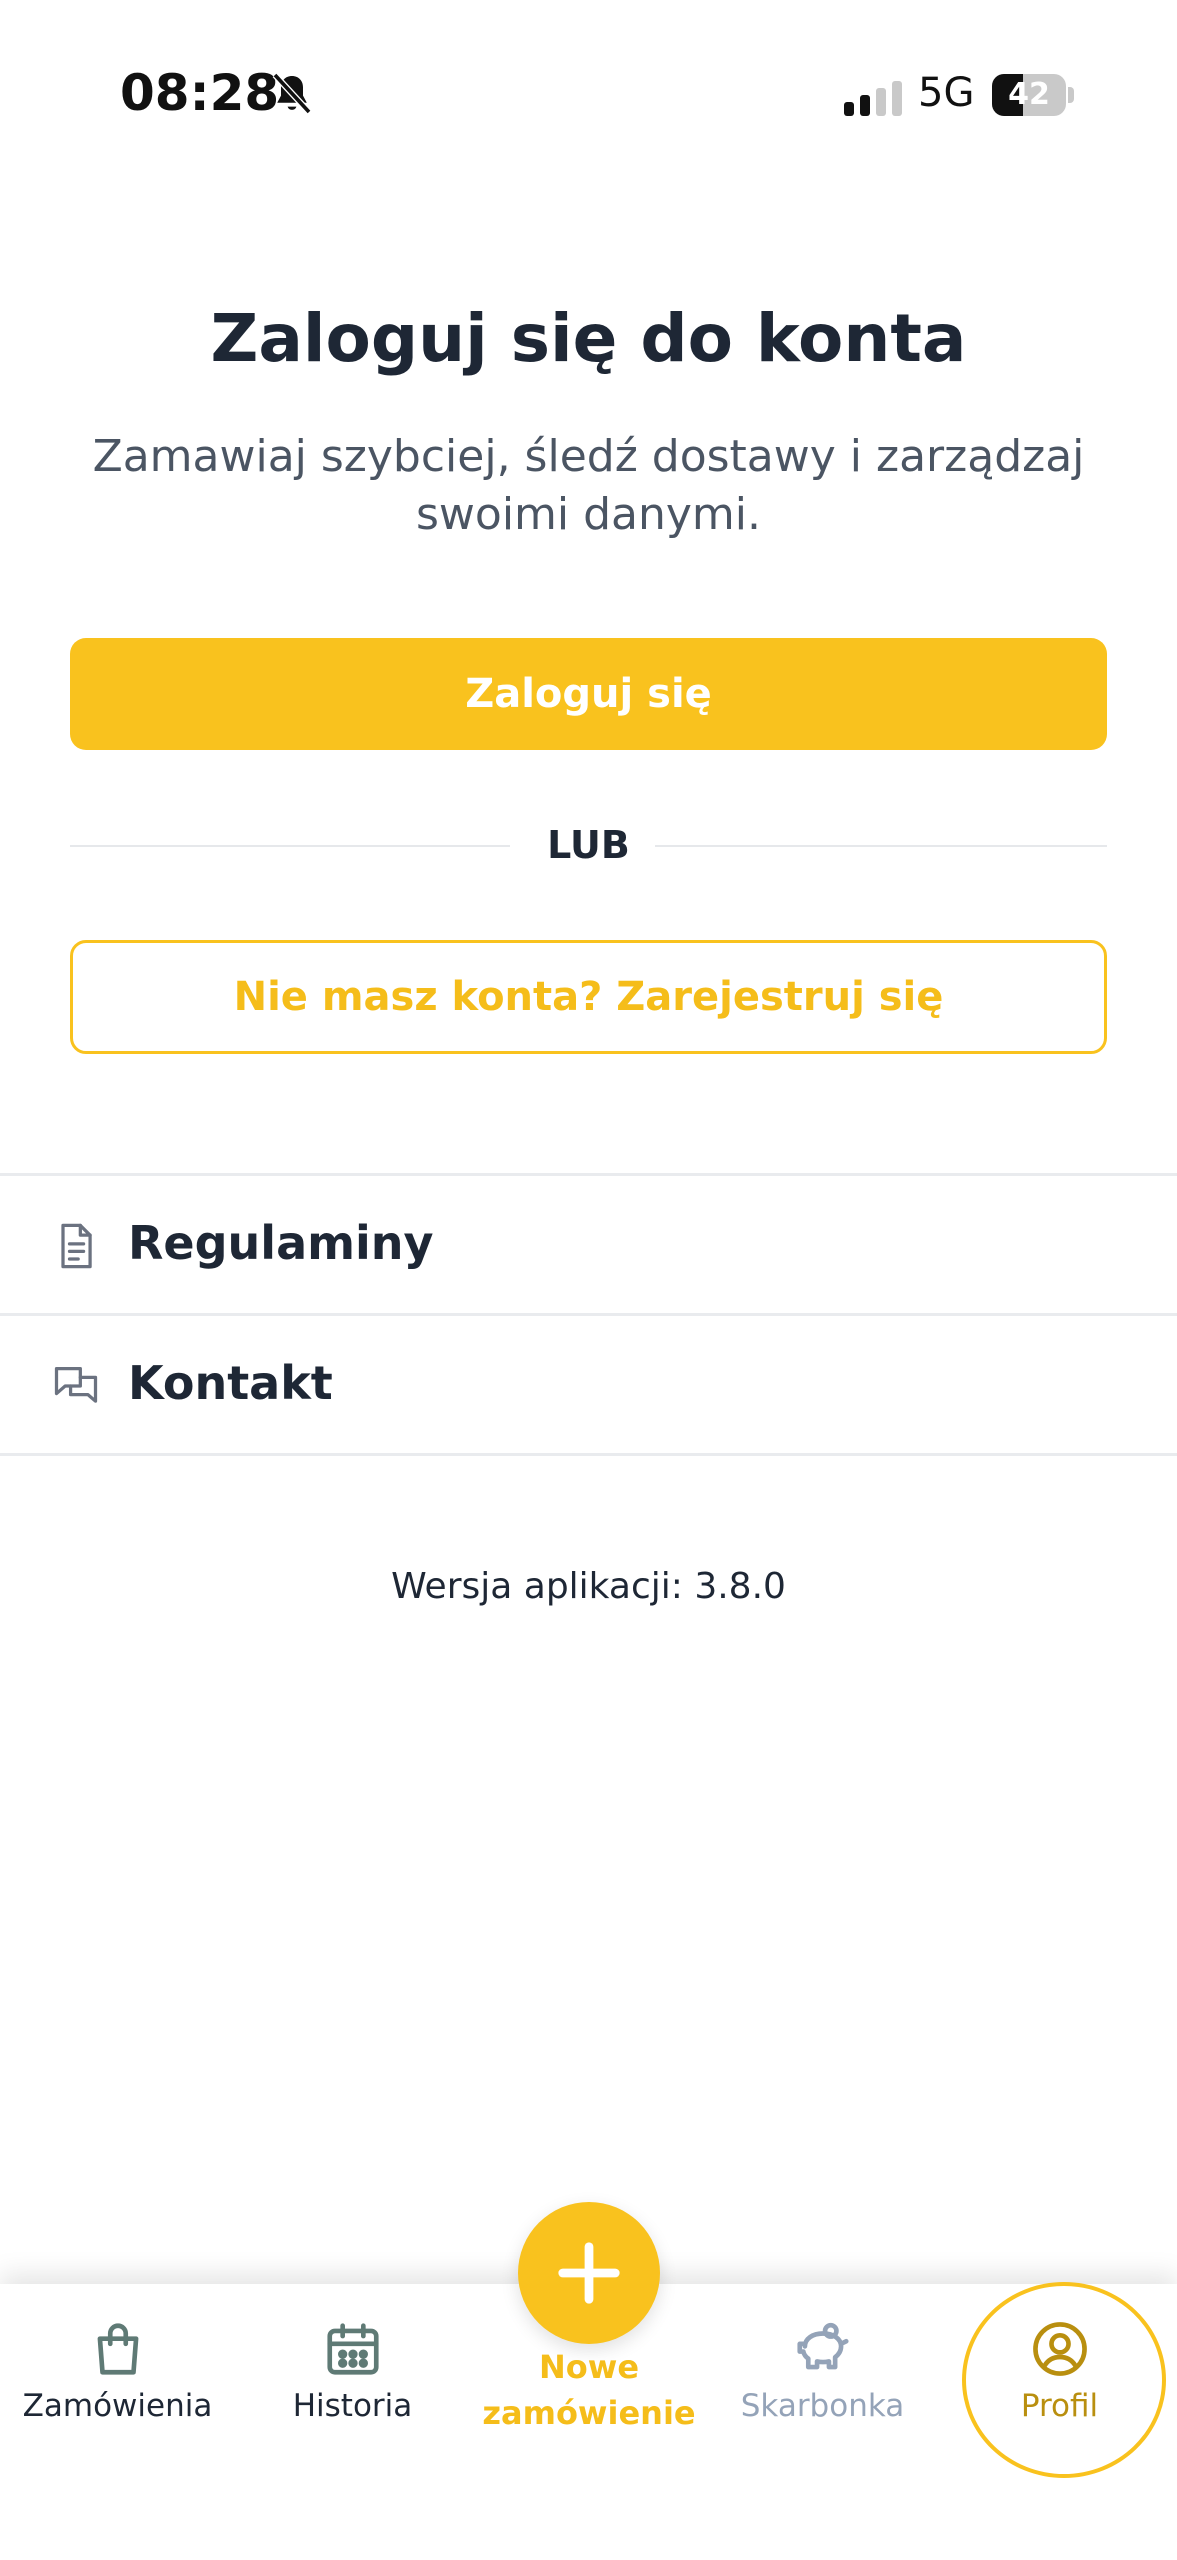 This screenshot has width=1177, height=2560. I want to click on info-menu: Regulaminy Kontakt, so click(588, 1314).